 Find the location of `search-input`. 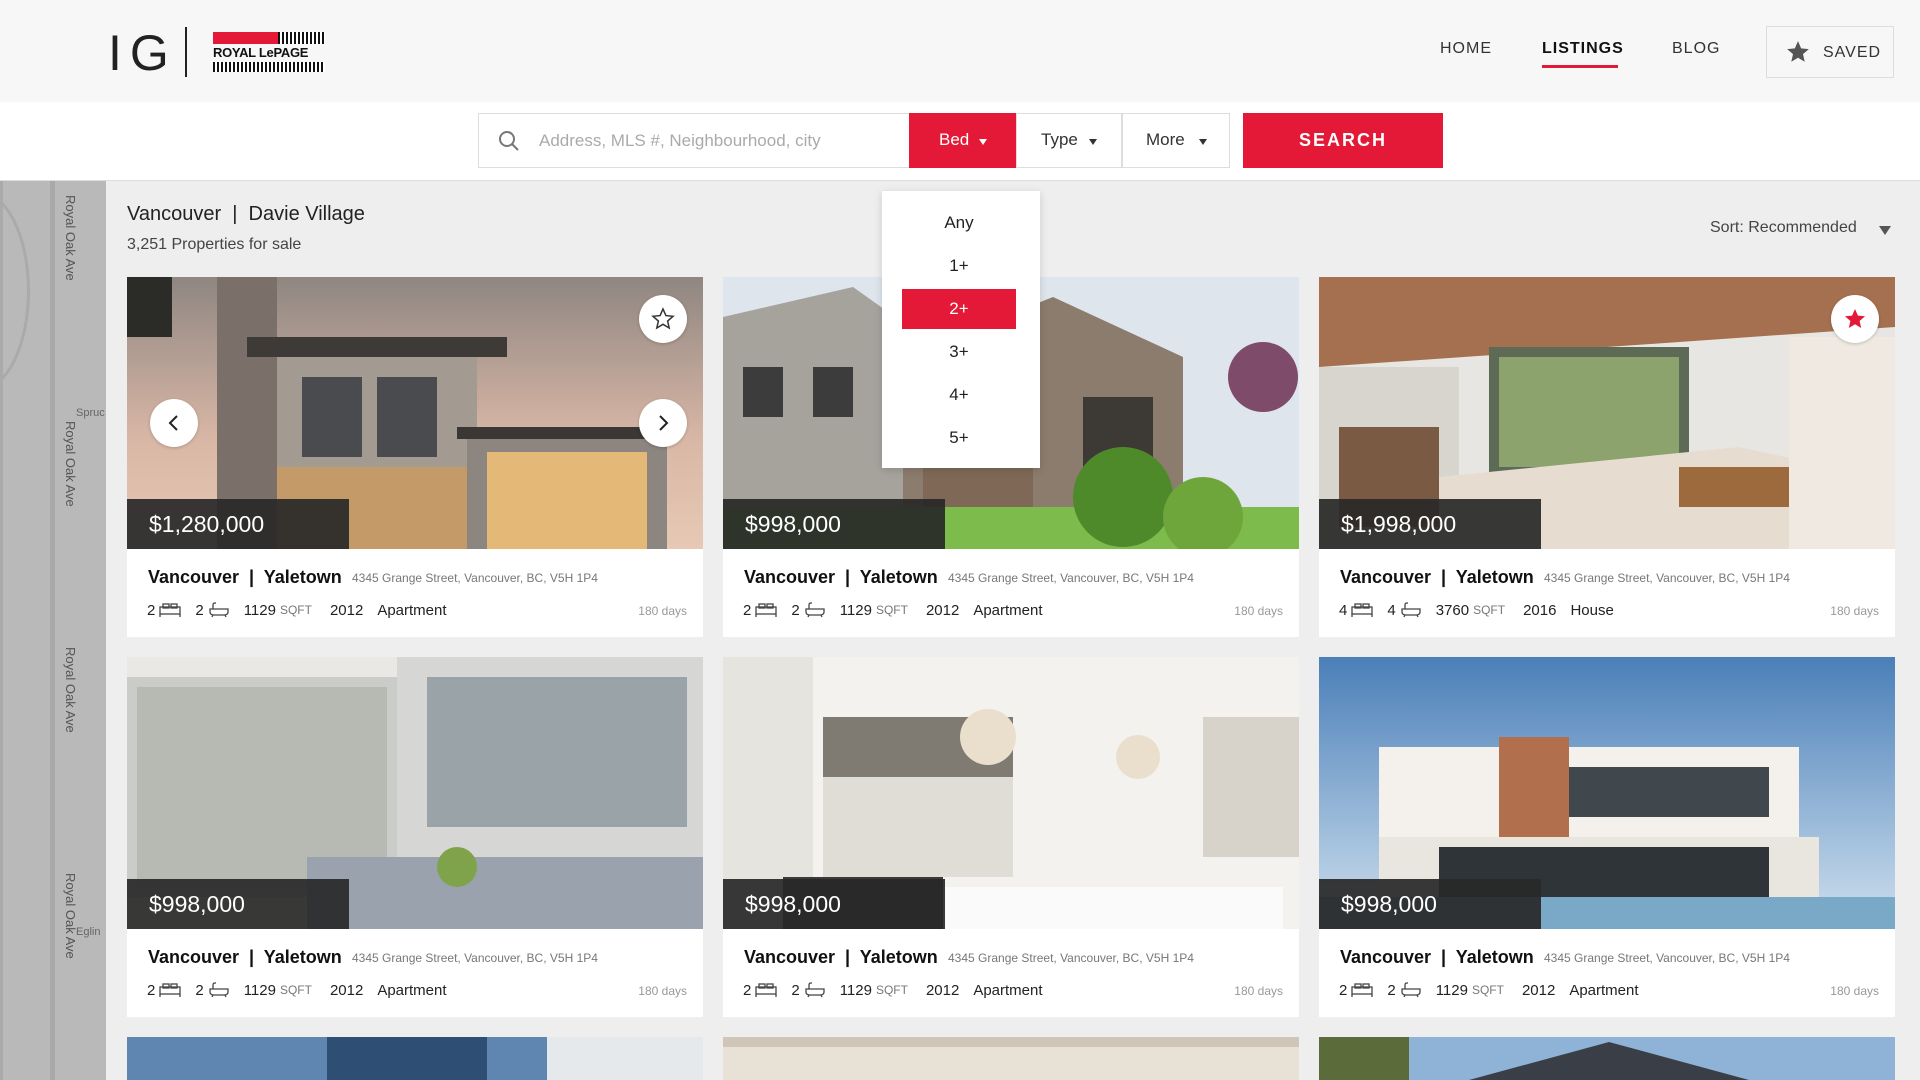

search-input is located at coordinates (719, 140).